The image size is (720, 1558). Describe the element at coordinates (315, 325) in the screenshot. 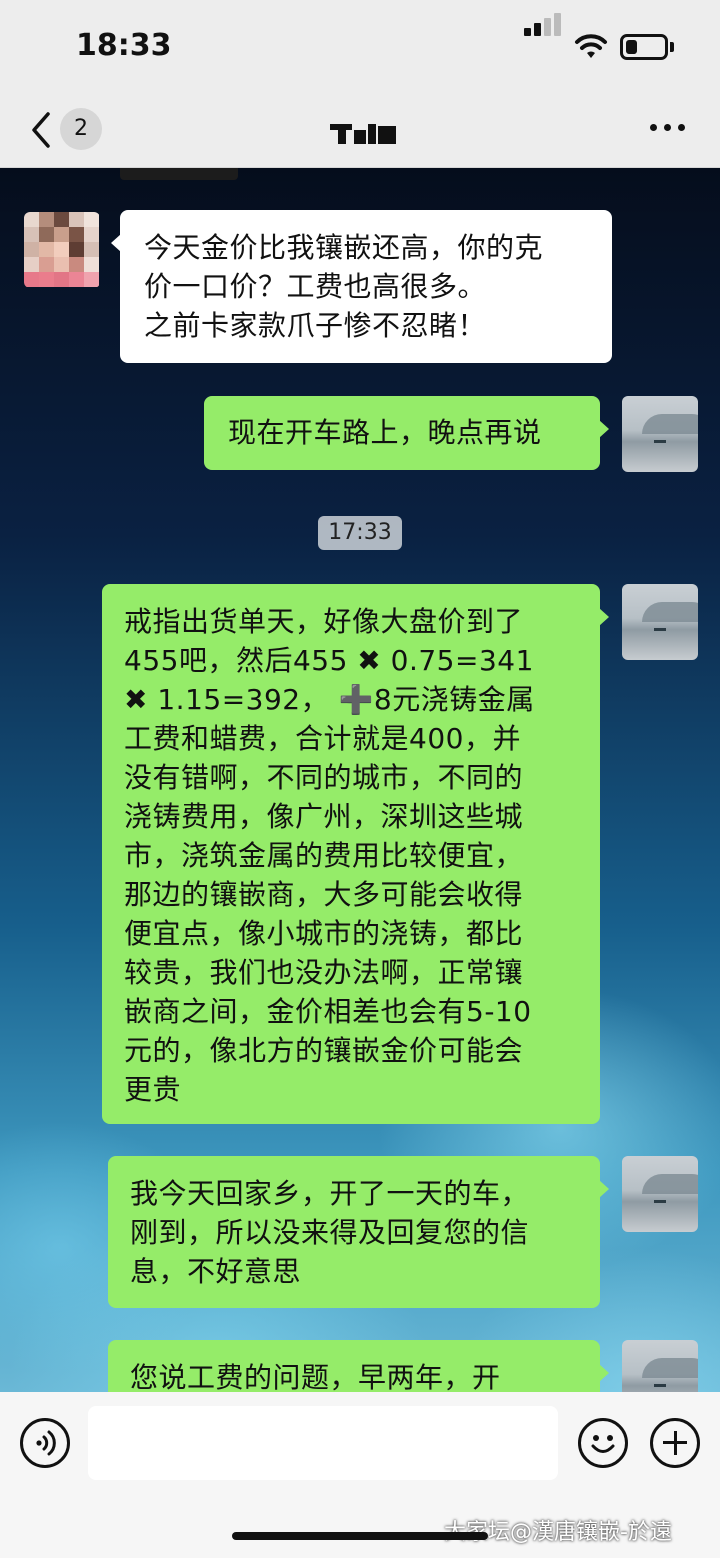

I see `message-line: 之前卡家款爪子惨不忍睹！` at that location.